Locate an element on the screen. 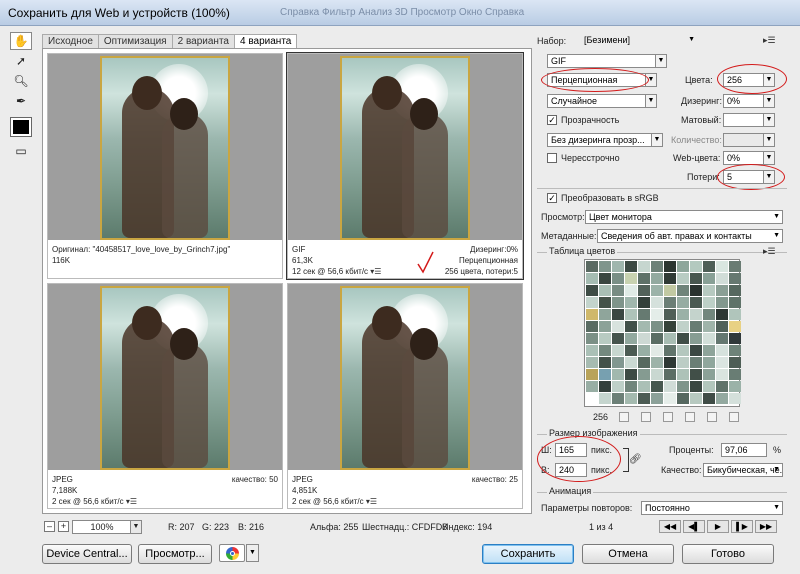 This screenshot has height=574, width=800. optimize-menu-icon: ▸☰ is located at coordinates (769, 40).